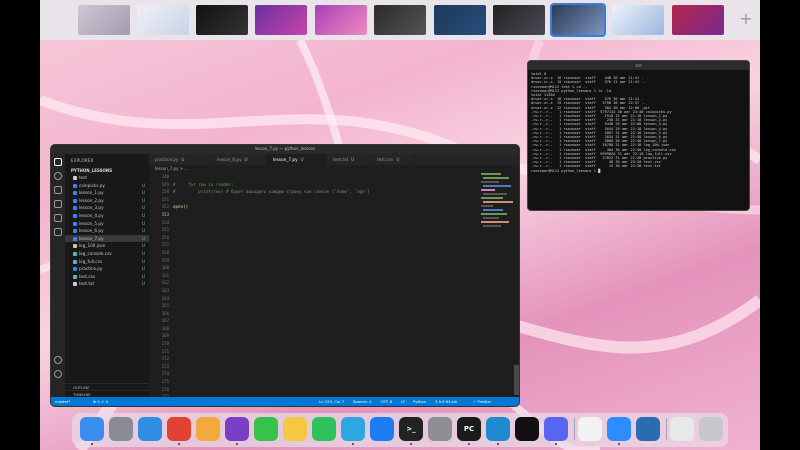  Describe the element at coordinates (107, 216) in the screenshot. I see `explorer-file-item: lesson_4.py U` at that location.